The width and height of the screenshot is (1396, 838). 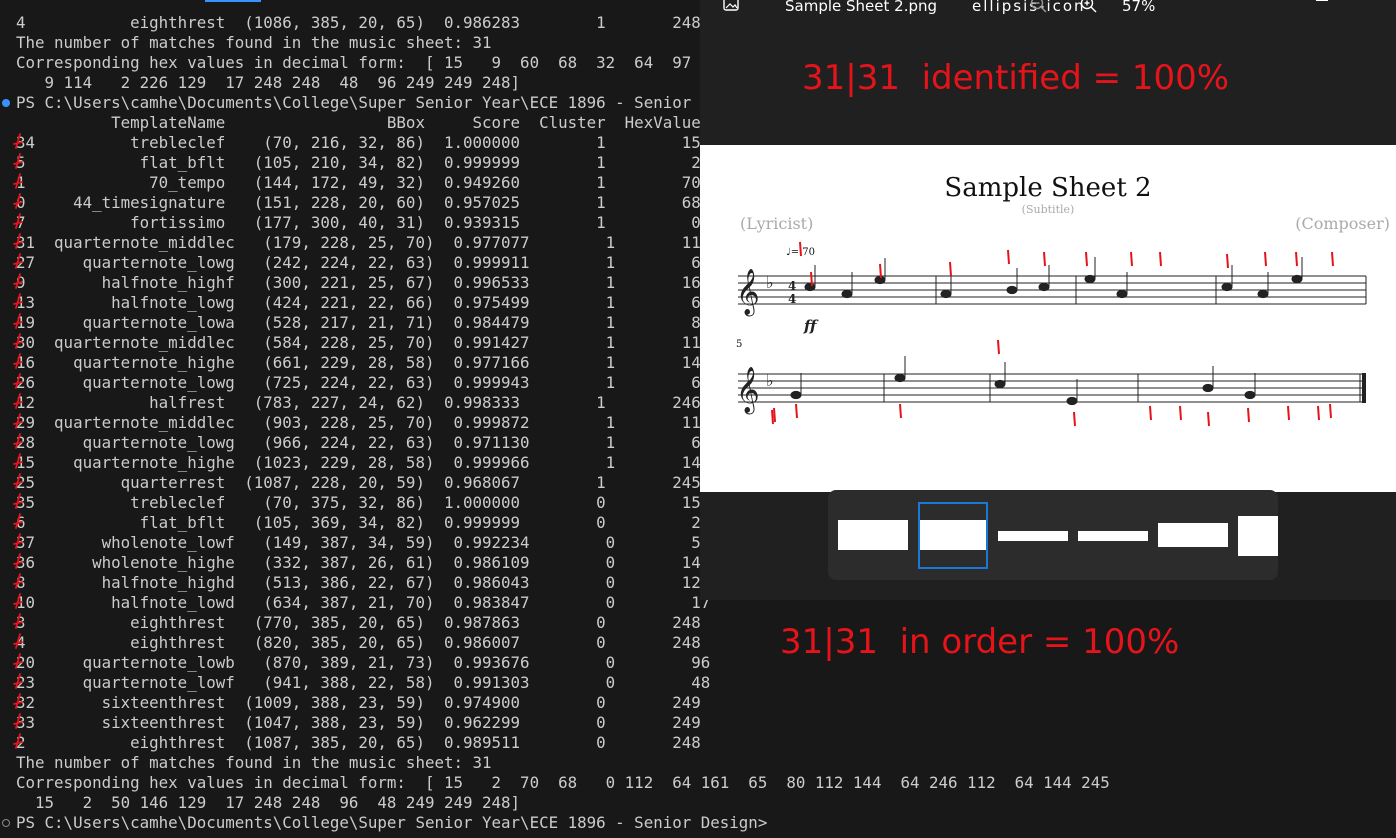 What do you see at coordinates (1322, 0) in the screenshot?
I see `minimize-icon` at bounding box center [1322, 0].